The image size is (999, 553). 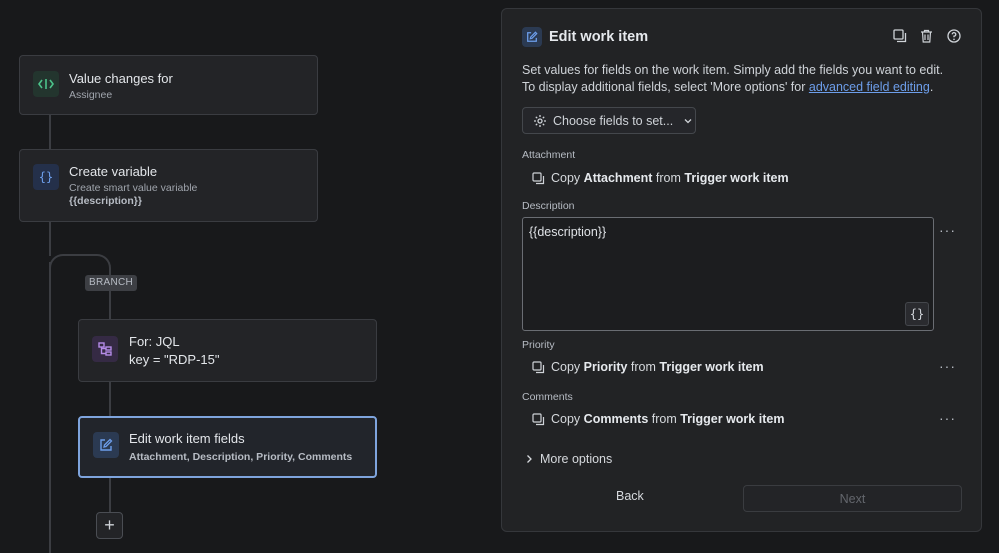 I want to click on priority-copy-row: Copy Priority from Trigger work item, so click(x=648, y=367).